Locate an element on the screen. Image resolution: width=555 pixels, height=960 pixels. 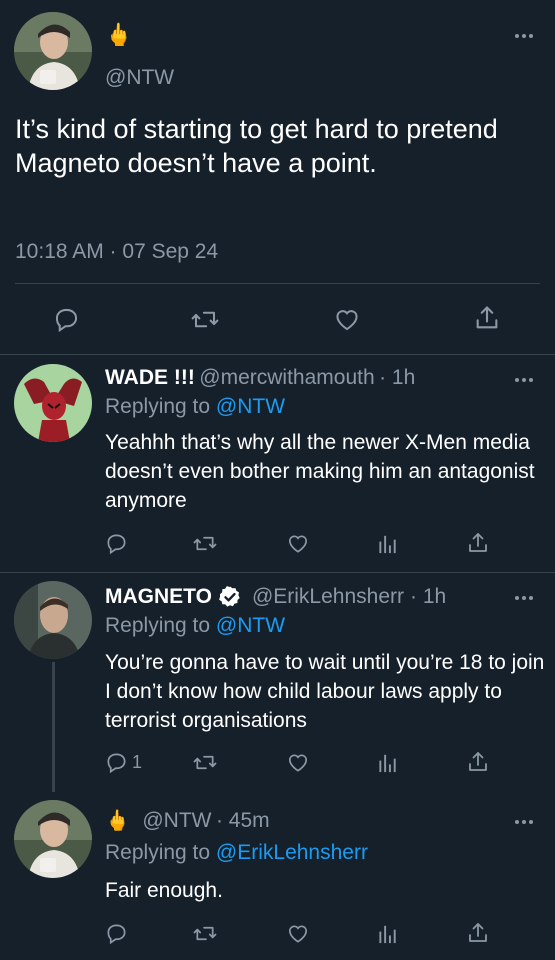
main-emoji: 🖕 is located at coordinates (119, 34).